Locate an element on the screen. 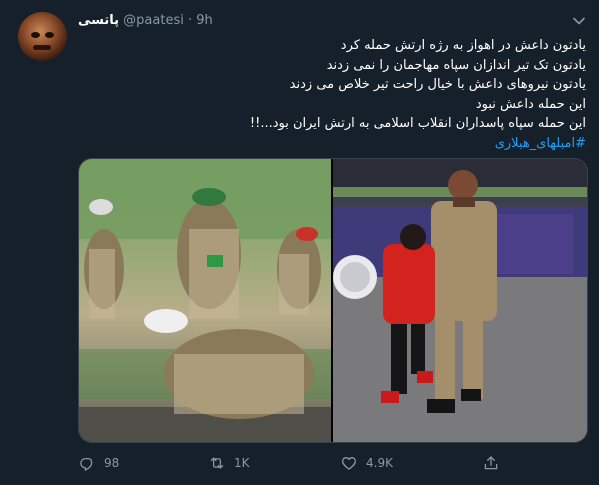 The width and height of the screenshot is (599, 485). heart-icon is located at coordinates (349, 463).